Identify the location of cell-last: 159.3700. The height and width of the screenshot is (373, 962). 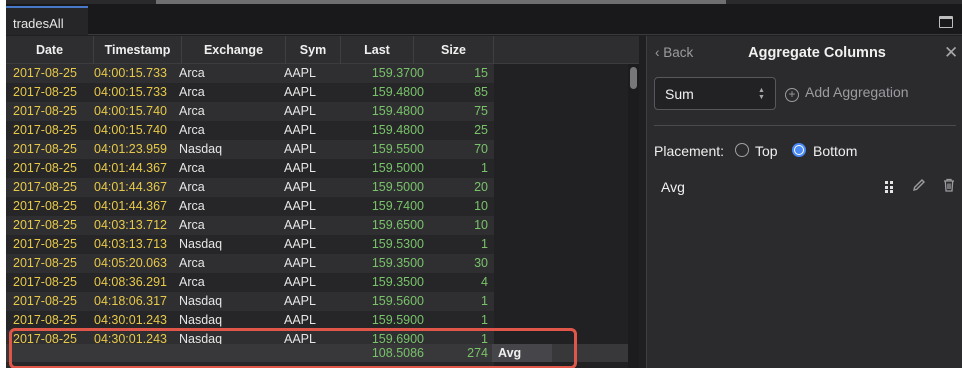
(397, 73).